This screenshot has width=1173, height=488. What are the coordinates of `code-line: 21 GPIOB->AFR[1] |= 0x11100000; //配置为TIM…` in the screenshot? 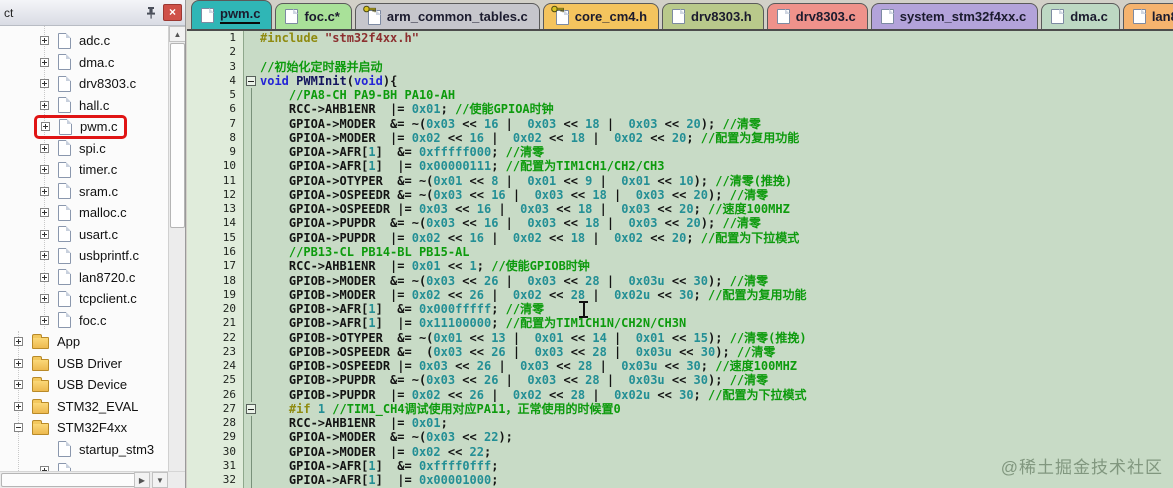 It's located at (680, 323).